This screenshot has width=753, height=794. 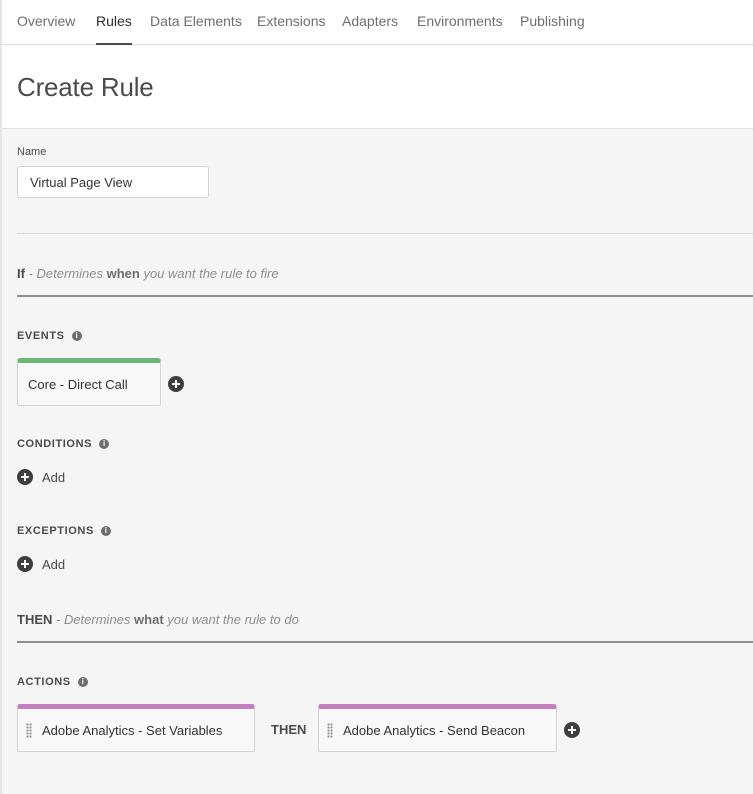 I want to click on tab-extensions: Extensions, so click(x=291, y=29).